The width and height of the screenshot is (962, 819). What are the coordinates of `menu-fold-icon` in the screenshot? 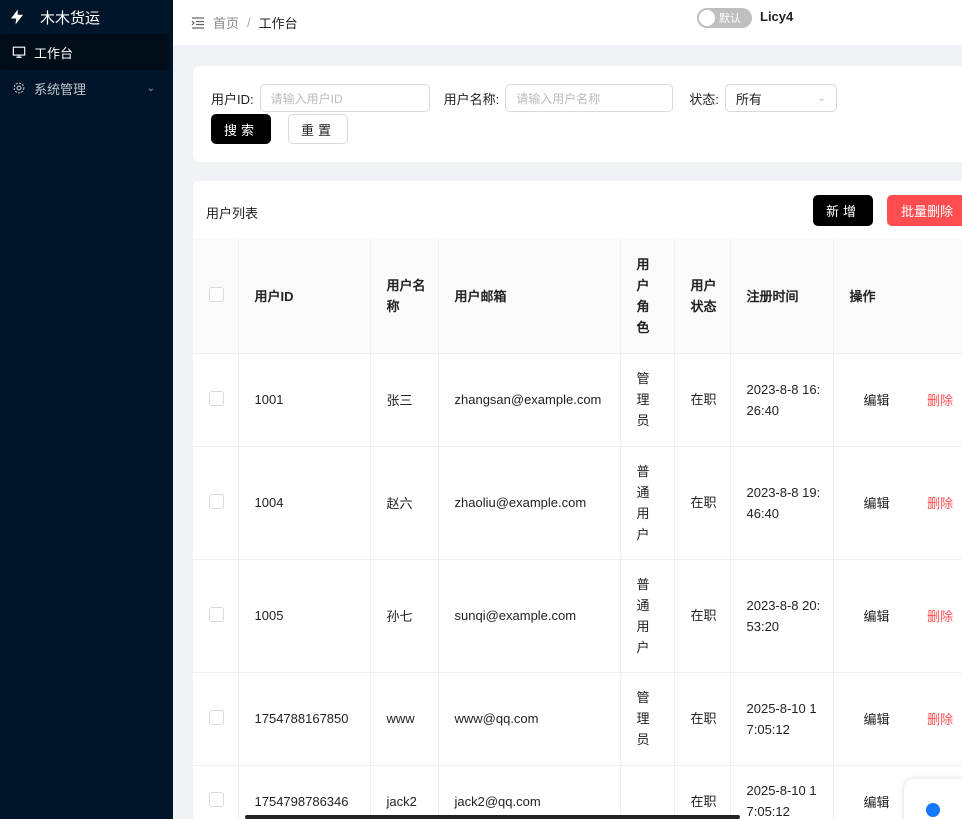 It's located at (198, 23).